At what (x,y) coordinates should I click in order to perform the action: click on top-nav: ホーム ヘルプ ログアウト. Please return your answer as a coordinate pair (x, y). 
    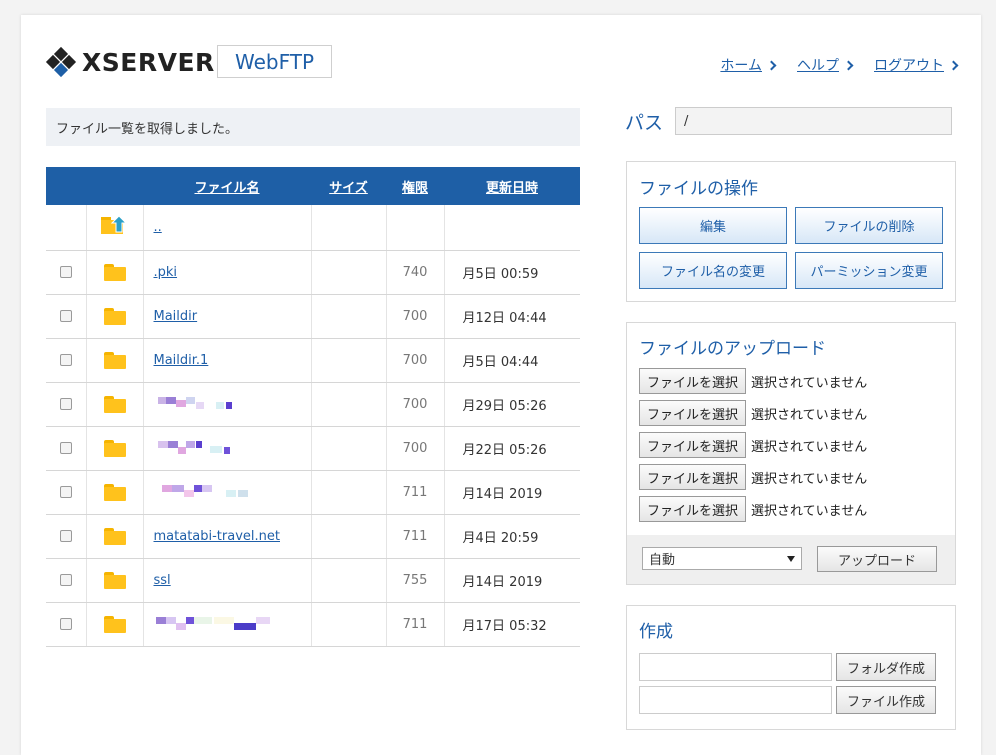
    Looking at the image, I should click on (839, 65).